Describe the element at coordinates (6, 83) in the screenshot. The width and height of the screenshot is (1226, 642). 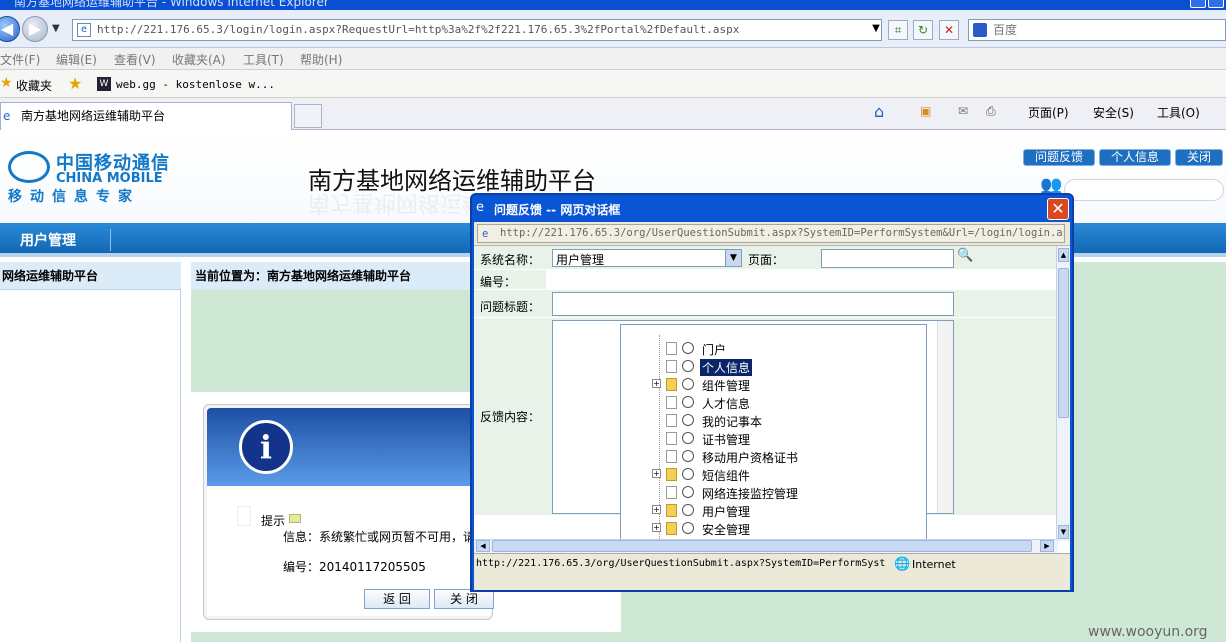
I see `favorites-star-icon: ★` at that location.